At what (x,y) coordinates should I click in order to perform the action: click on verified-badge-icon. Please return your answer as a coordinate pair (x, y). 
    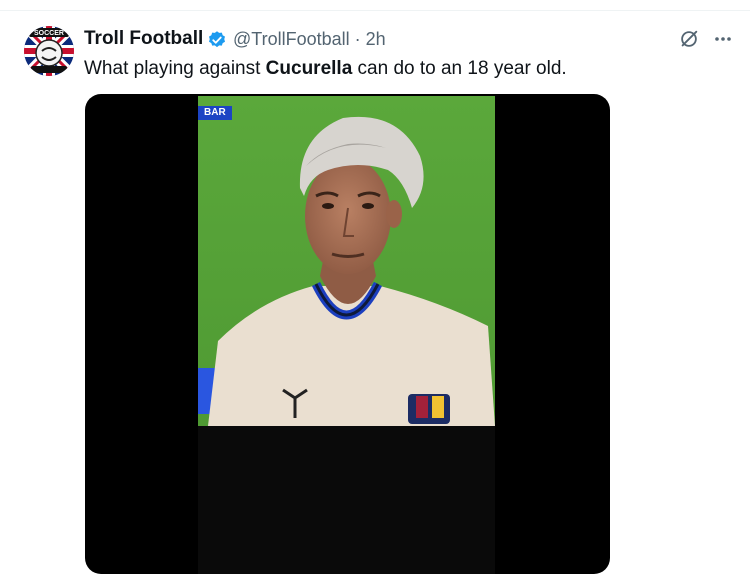
    Looking at the image, I should click on (217, 39).